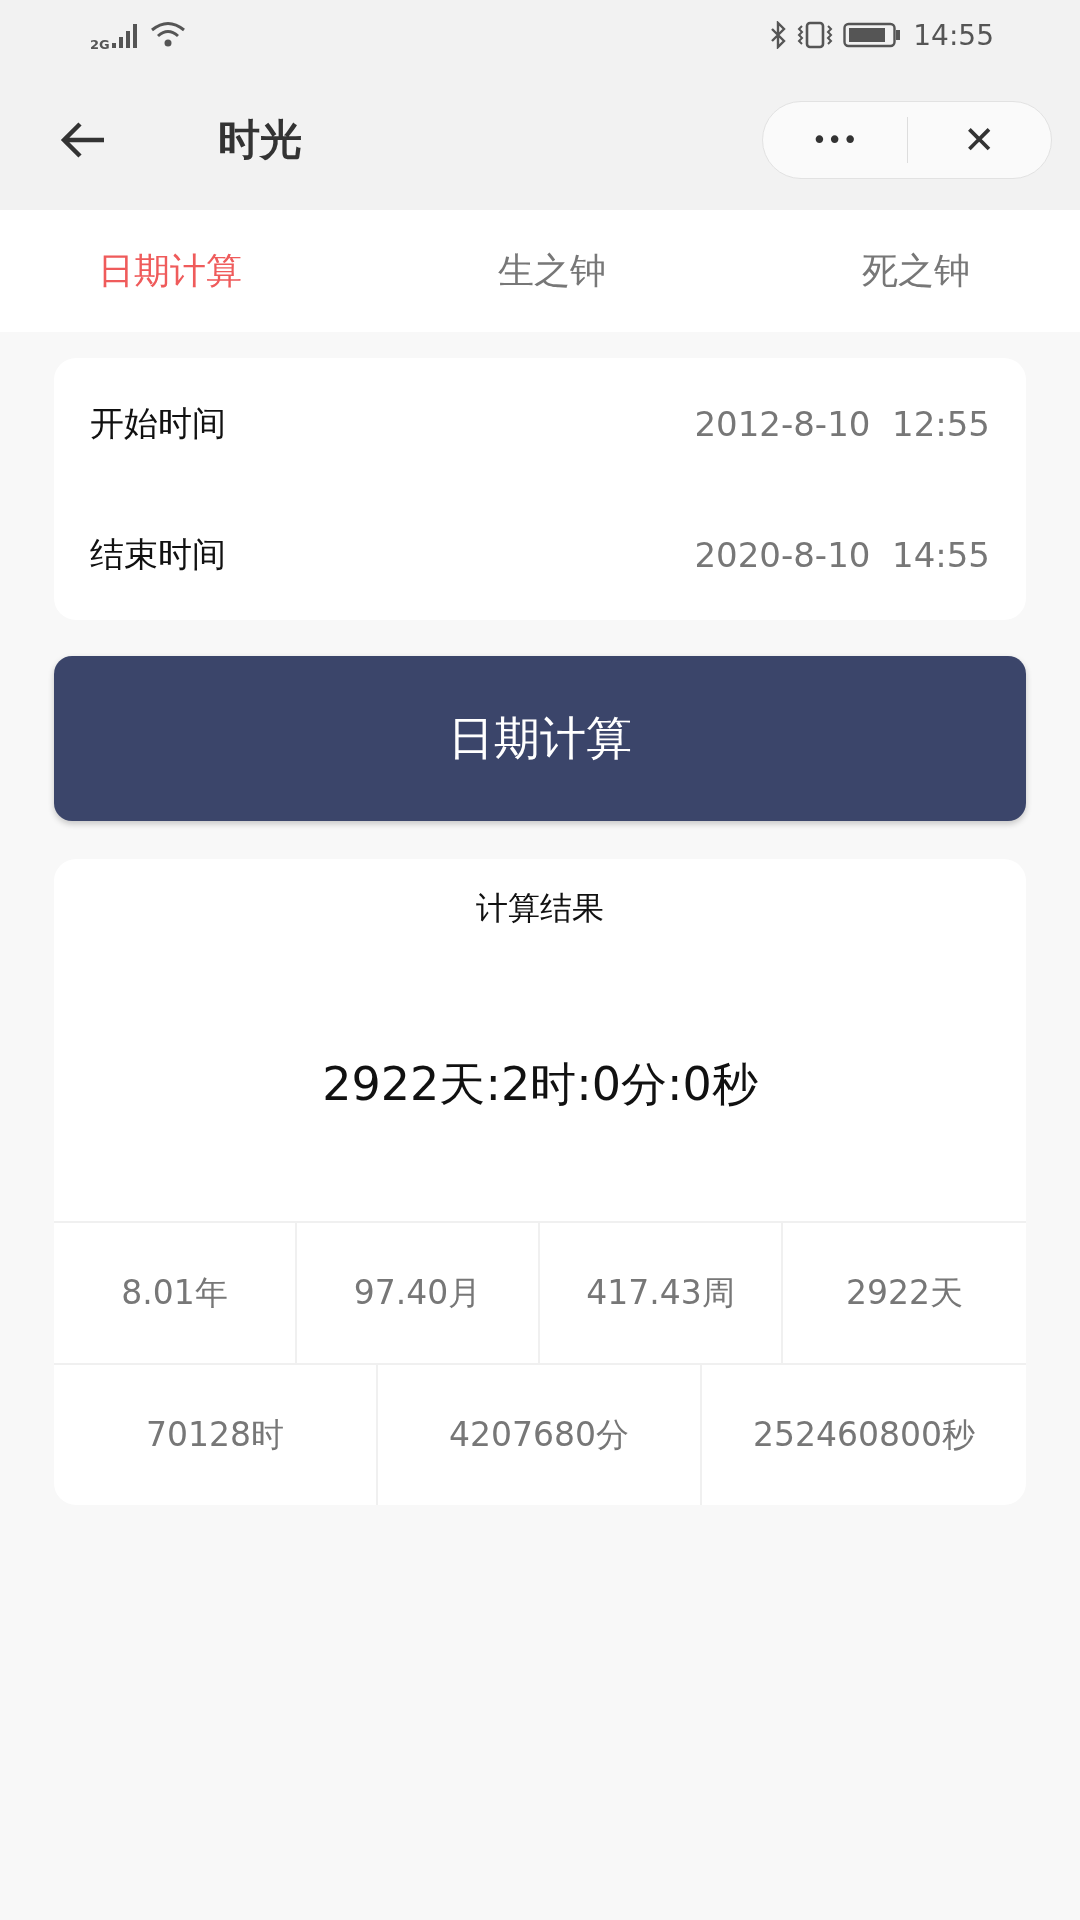  I want to click on network-label: 2G, so click(100, 44).